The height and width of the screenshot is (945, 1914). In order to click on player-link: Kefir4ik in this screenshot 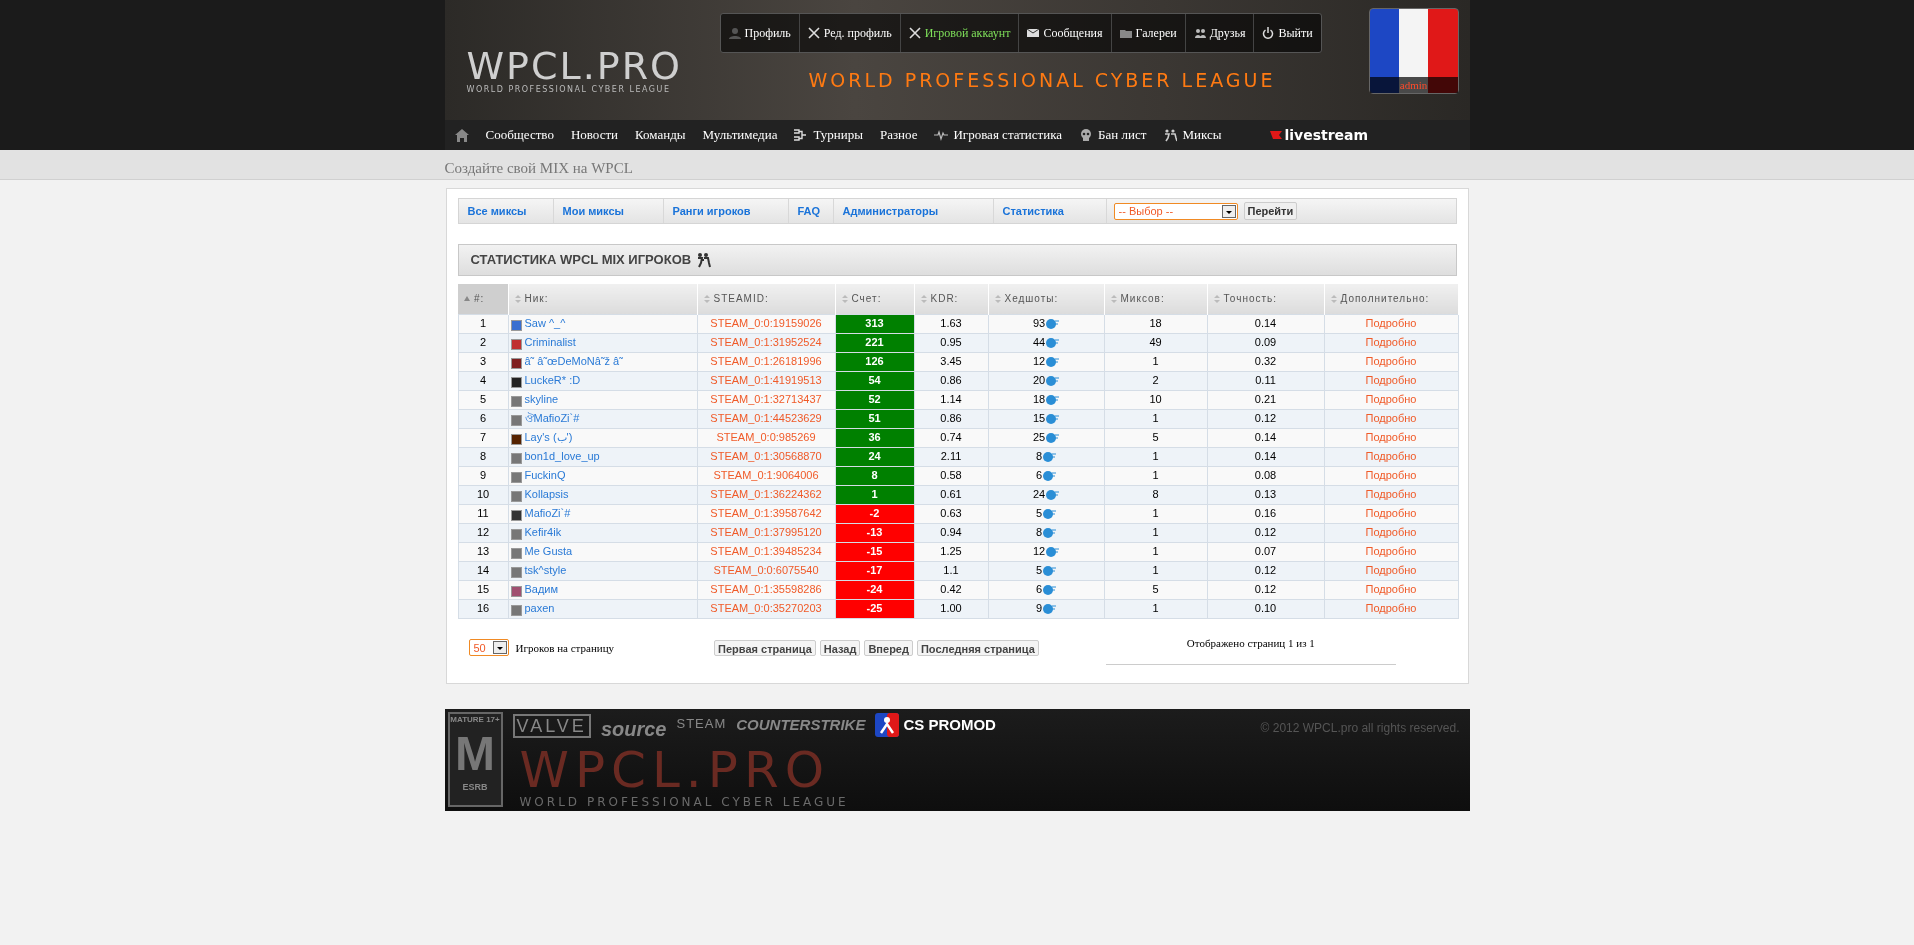, I will do `click(543, 532)`.